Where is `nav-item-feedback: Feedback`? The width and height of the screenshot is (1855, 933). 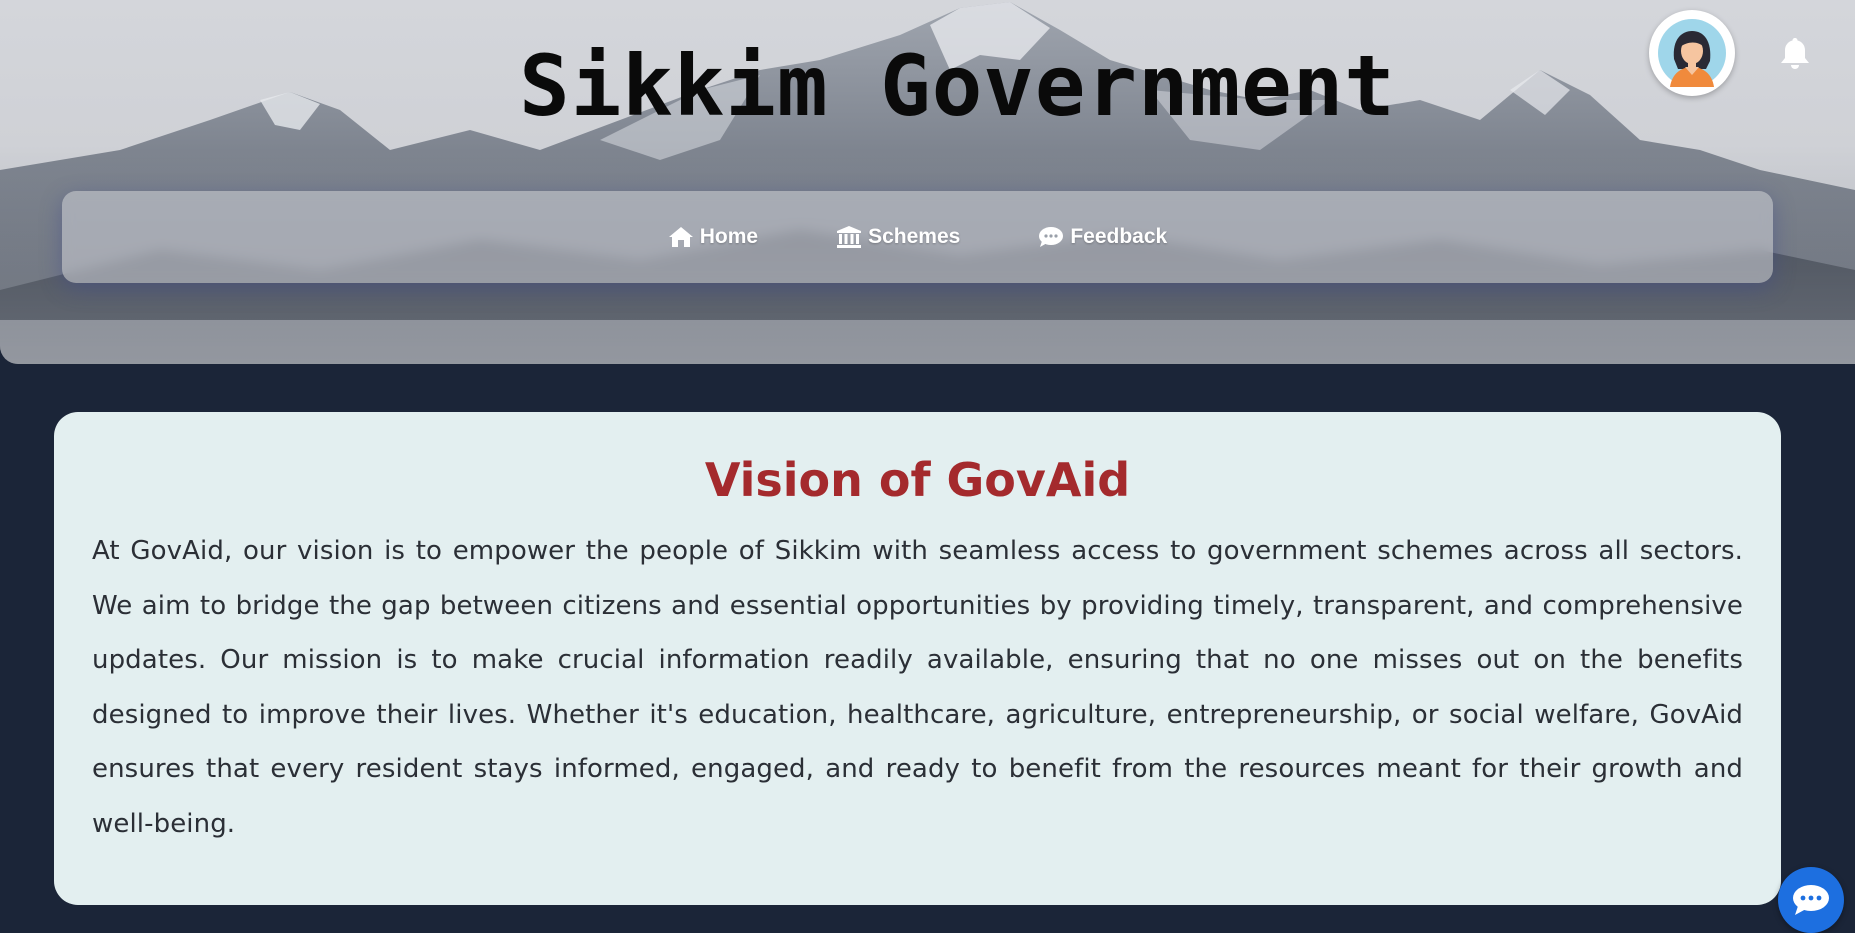 nav-item-feedback: Feedback is located at coordinates (1102, 237).